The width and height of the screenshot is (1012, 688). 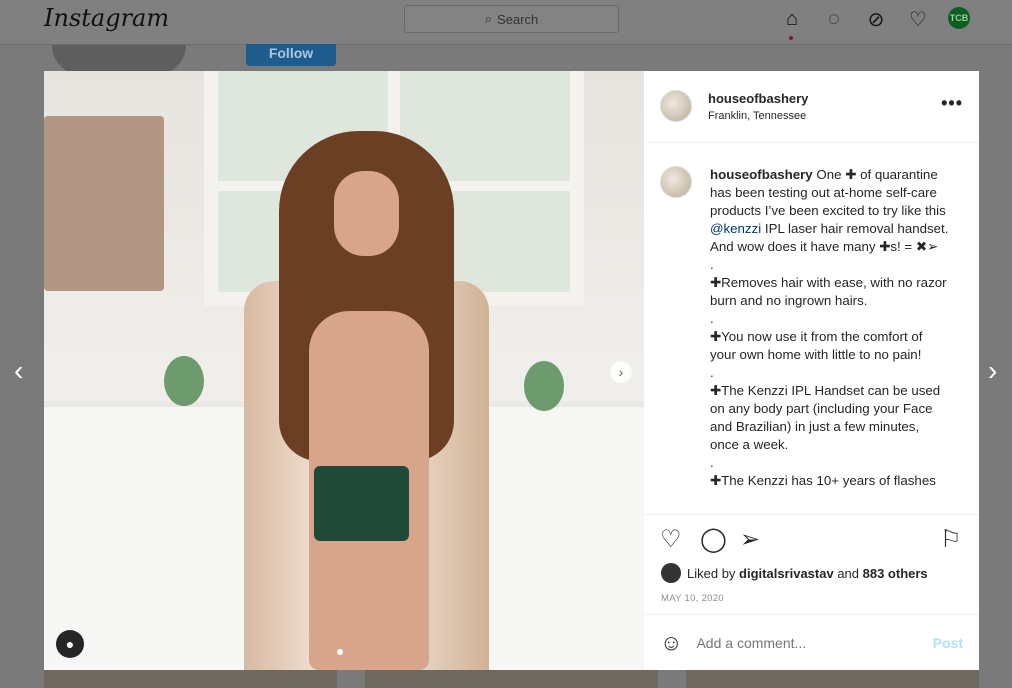 I want to click on carousel-next-button: ›, so click(x=621, y=372).